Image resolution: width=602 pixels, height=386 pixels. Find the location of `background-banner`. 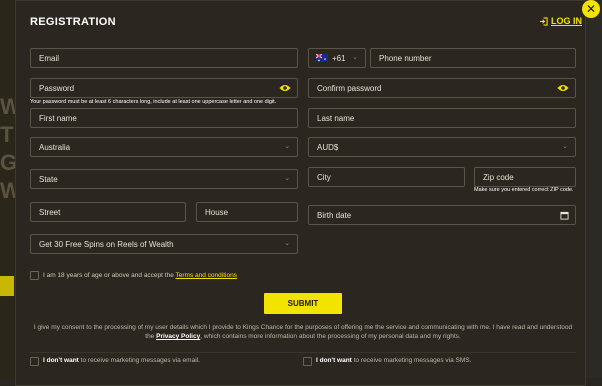

background-banner is located at coordinates (7, 286).